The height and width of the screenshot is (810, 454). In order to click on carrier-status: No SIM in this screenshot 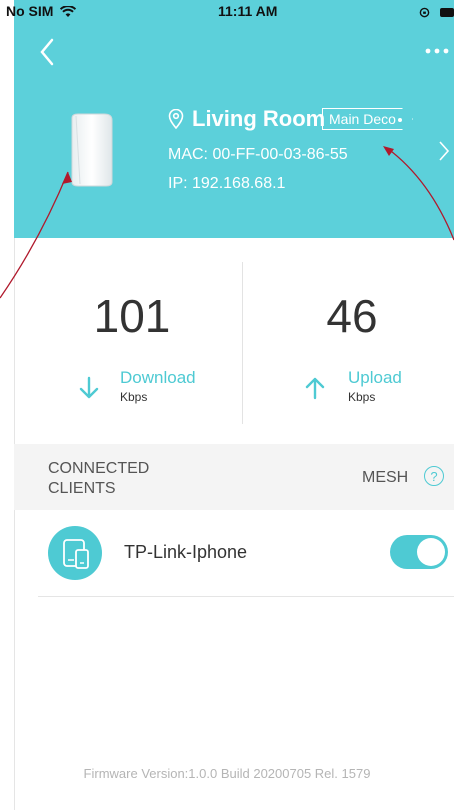, I will do `click(41, 11)`.